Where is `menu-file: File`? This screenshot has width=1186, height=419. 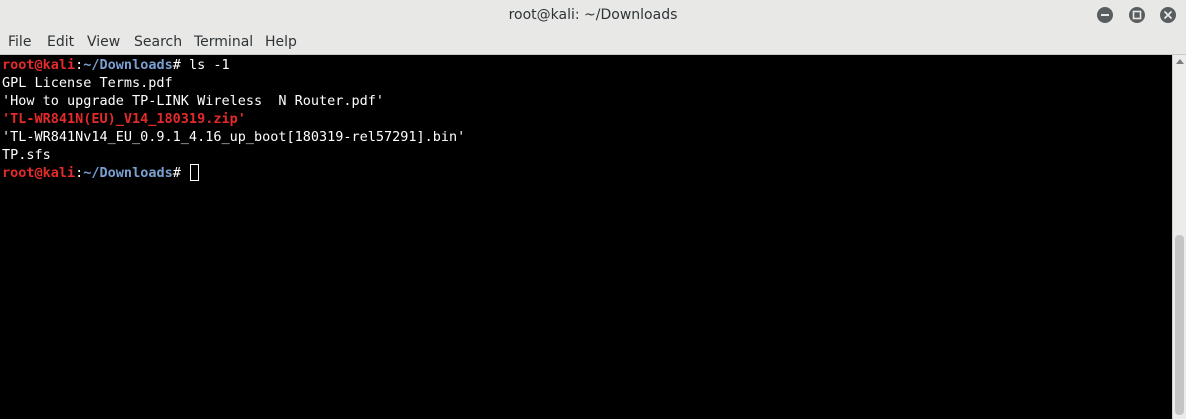
menu-file: File is located at coordinates (19, 43).